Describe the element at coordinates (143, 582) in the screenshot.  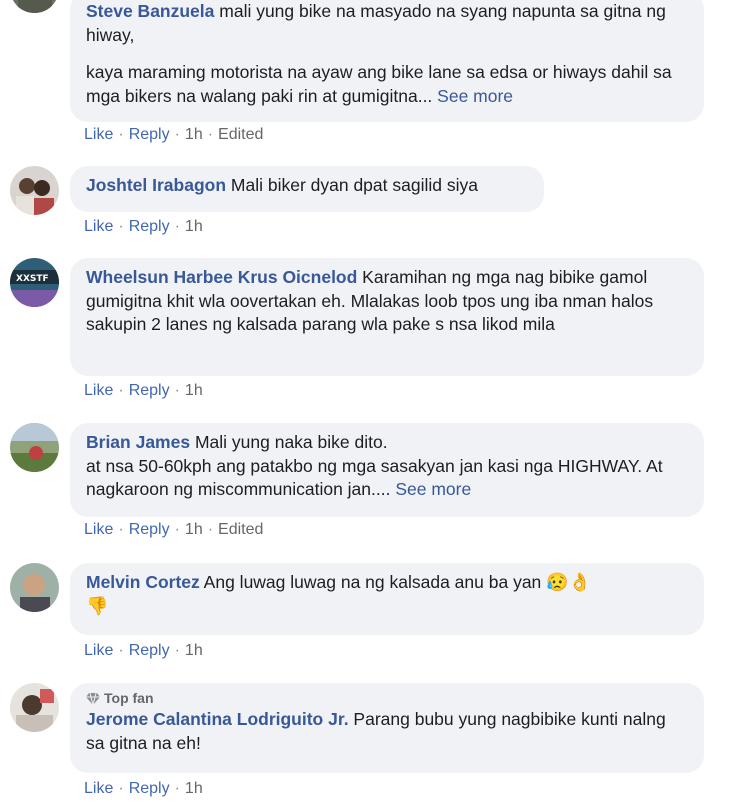
I see `comment-author: Melvin Cortez` at that location.